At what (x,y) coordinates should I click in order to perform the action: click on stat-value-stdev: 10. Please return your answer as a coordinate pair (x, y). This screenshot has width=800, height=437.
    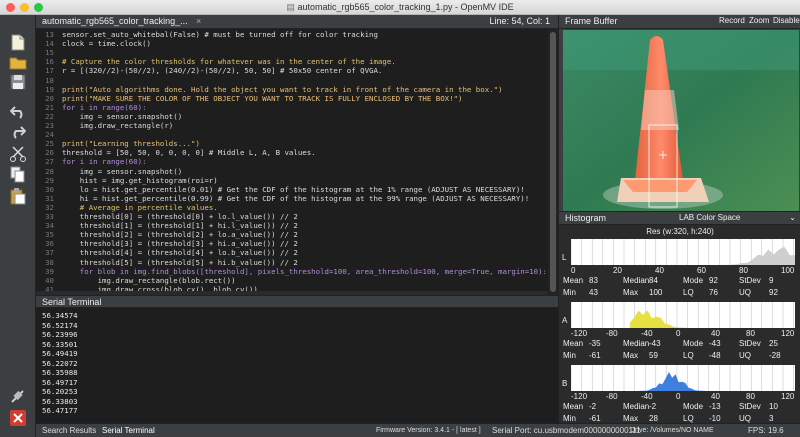
    Looking at the image, I should click on (773, 406).